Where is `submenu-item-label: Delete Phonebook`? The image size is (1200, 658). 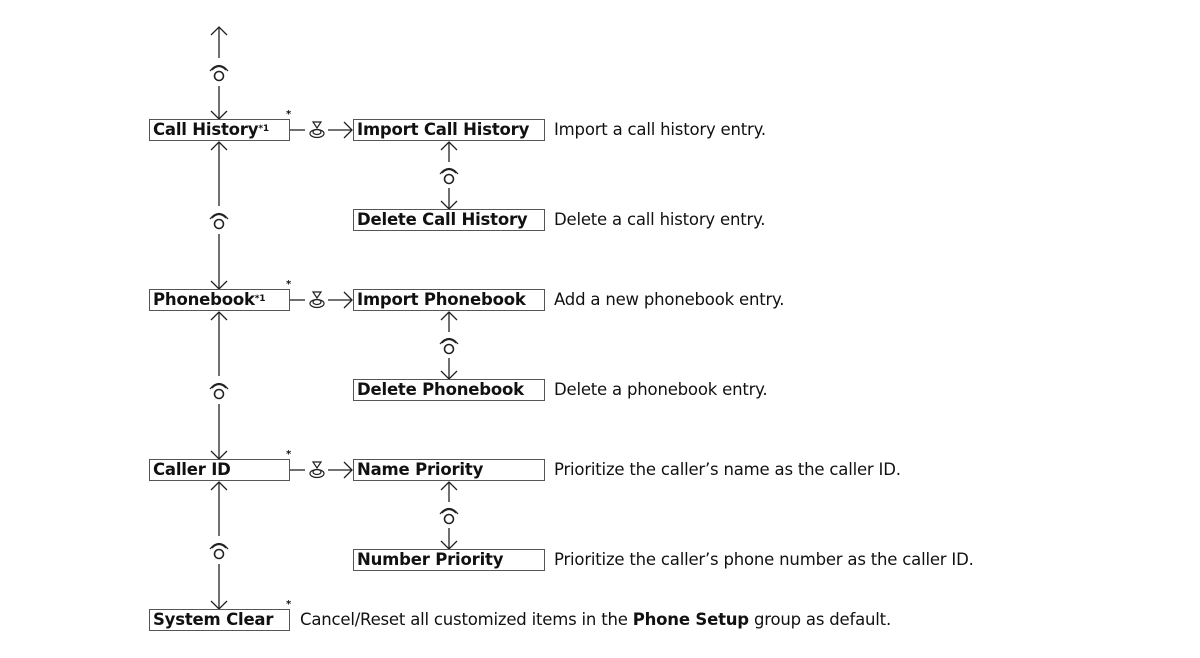
submenu-item-label: Delete Phonebook is located at coordinates (440, 389).